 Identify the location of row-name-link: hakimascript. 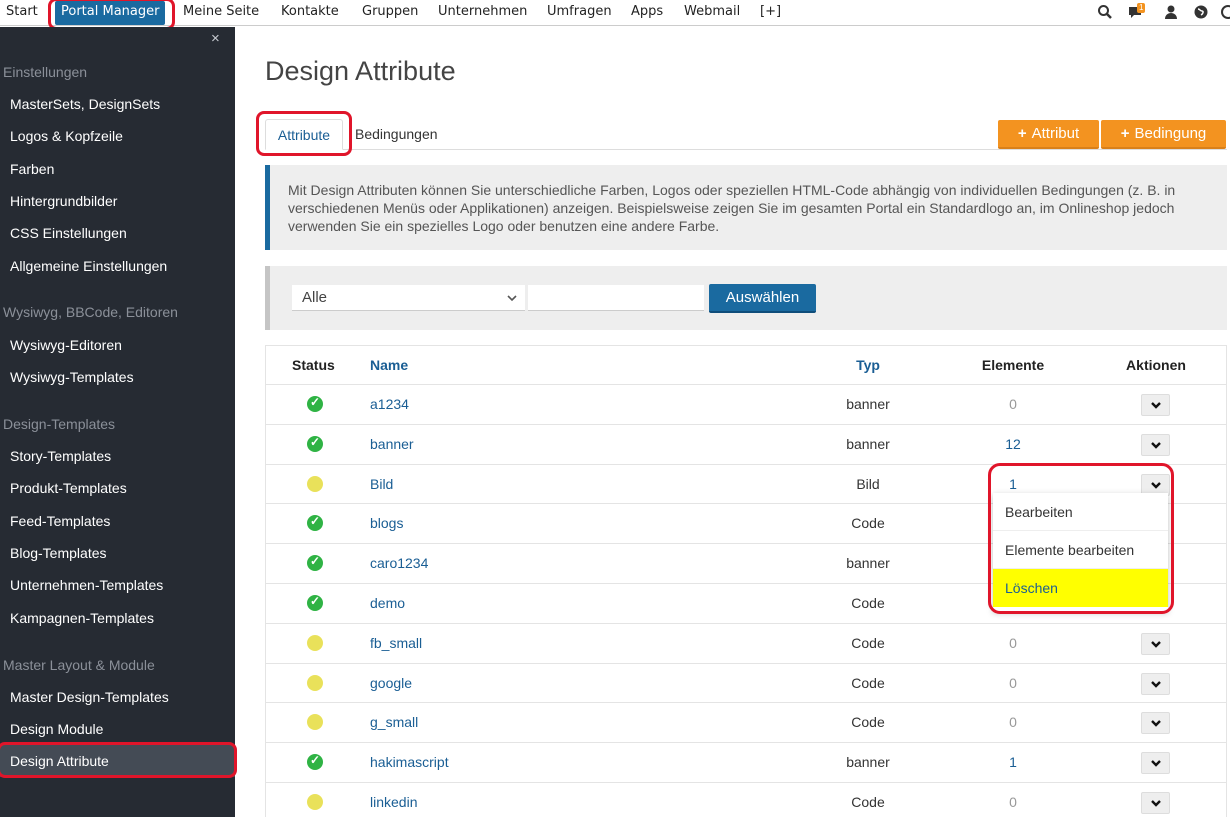
(409, 762).